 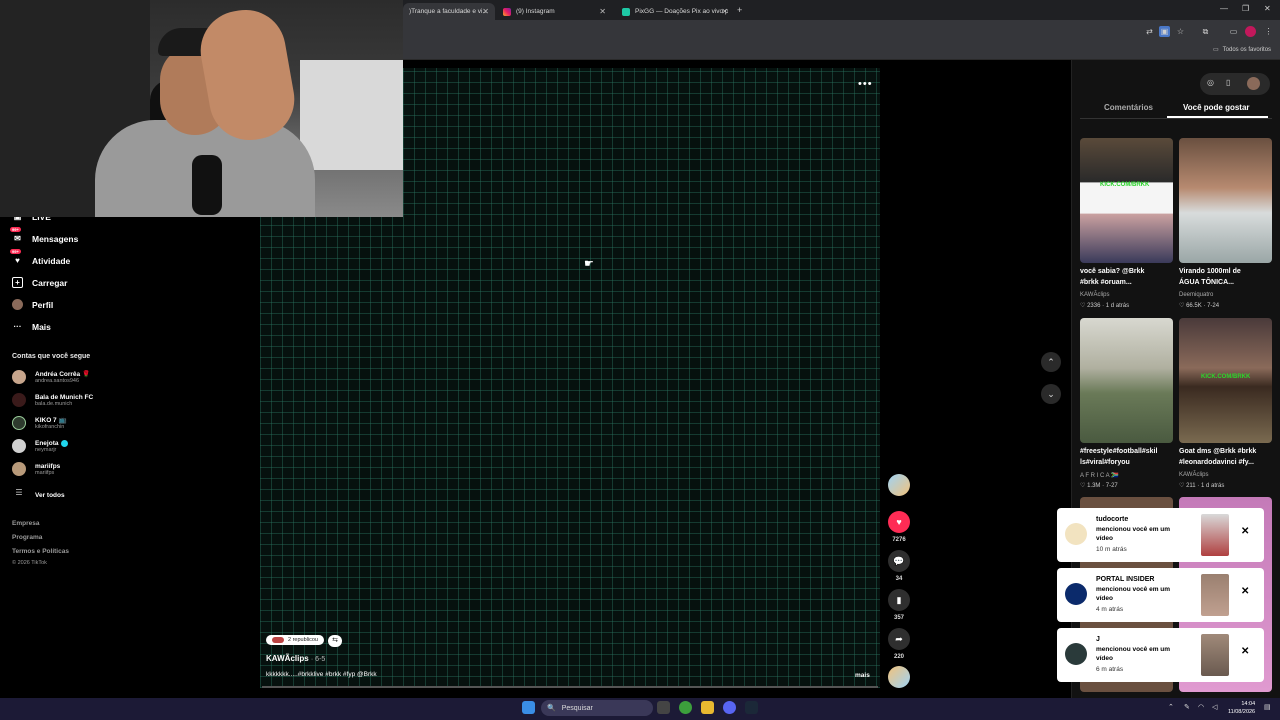 What do you see at coordinates (1228, 82) in the screenshot?
I see `device-icon: ▯` at bounding box center [1228, 82].